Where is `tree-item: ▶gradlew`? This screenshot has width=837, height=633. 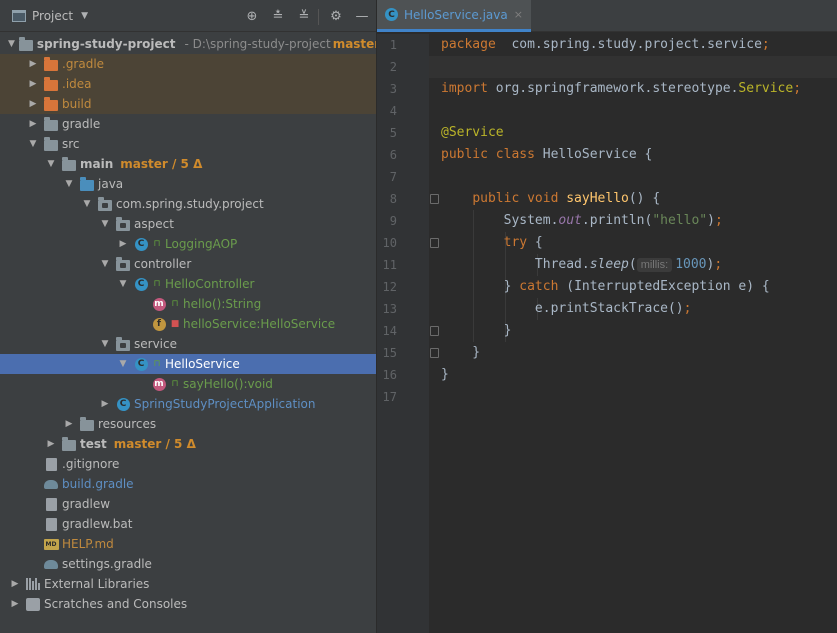 tree-item: ▶gradlew is located at coordinates (188, 504).